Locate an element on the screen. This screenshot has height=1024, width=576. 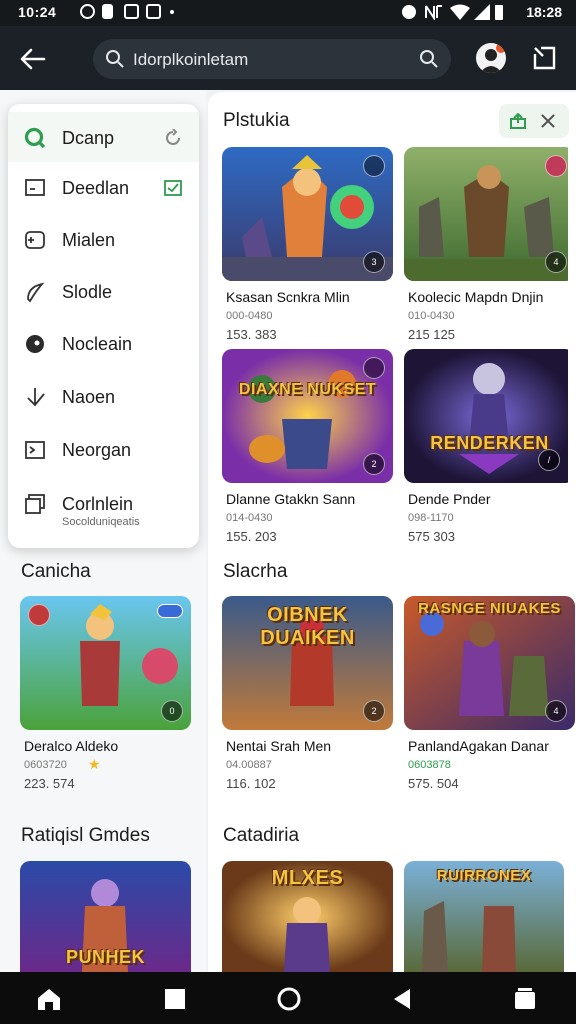
game-thumbnail: OIBNEK DUAIKEN 2 is located at coordinates (307, 663).